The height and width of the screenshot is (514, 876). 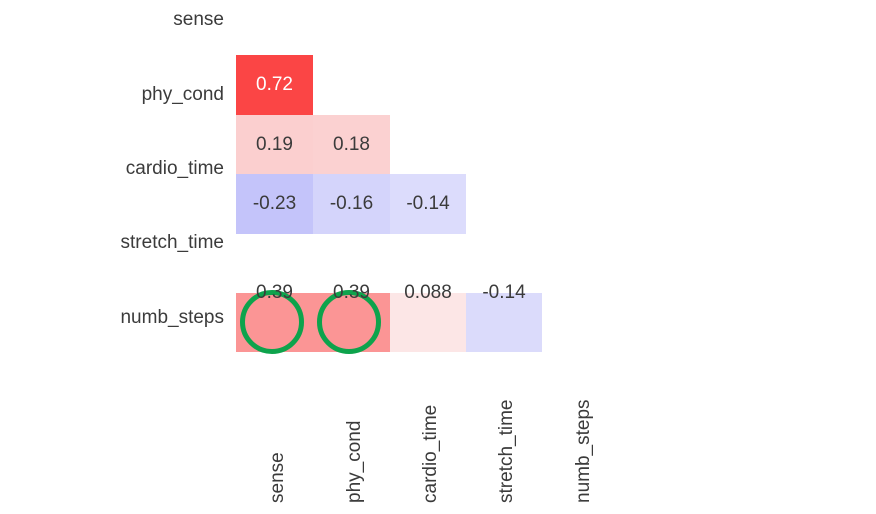 I want to click on row-label-stretch-time: stretch_time, so click(x=172, y=242).